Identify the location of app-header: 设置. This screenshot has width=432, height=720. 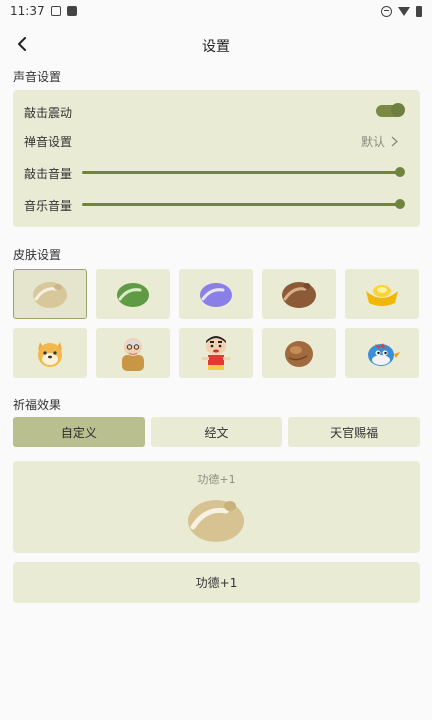
(216, 45).